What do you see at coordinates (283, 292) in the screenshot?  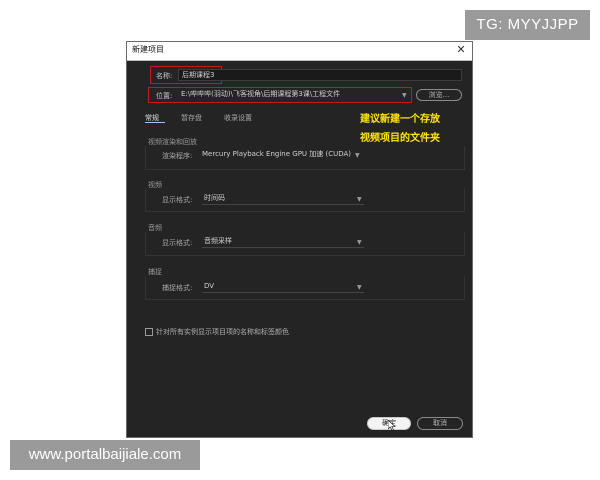 I see `capture-dropdown-underline` at bounding box center [283, 292].